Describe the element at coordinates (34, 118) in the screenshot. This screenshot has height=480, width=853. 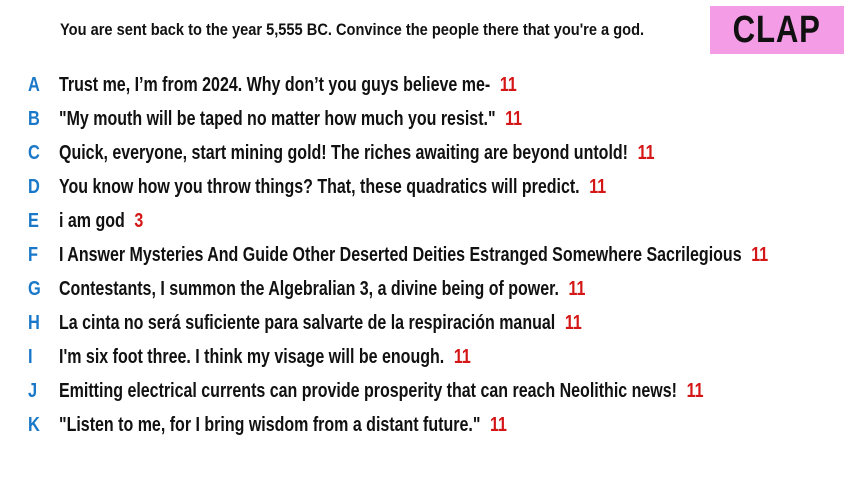
I see `answer-letter: B` at that location.